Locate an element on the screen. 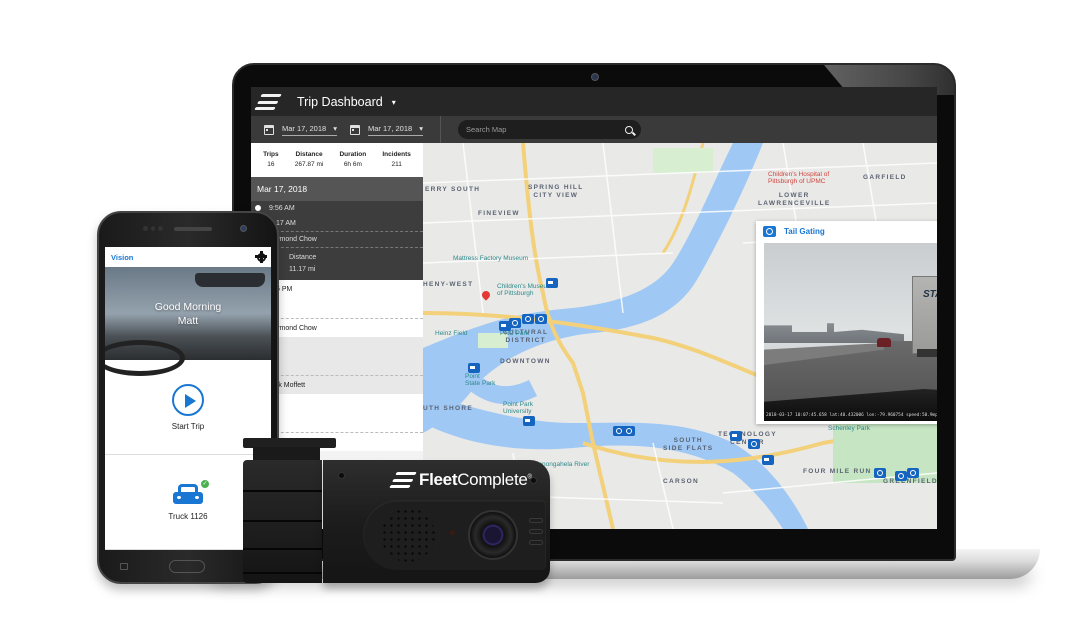 The height and width of the screenshot is (629, 1080). greeting-text: Good Morning Matt is located at coordinates (188, 314).